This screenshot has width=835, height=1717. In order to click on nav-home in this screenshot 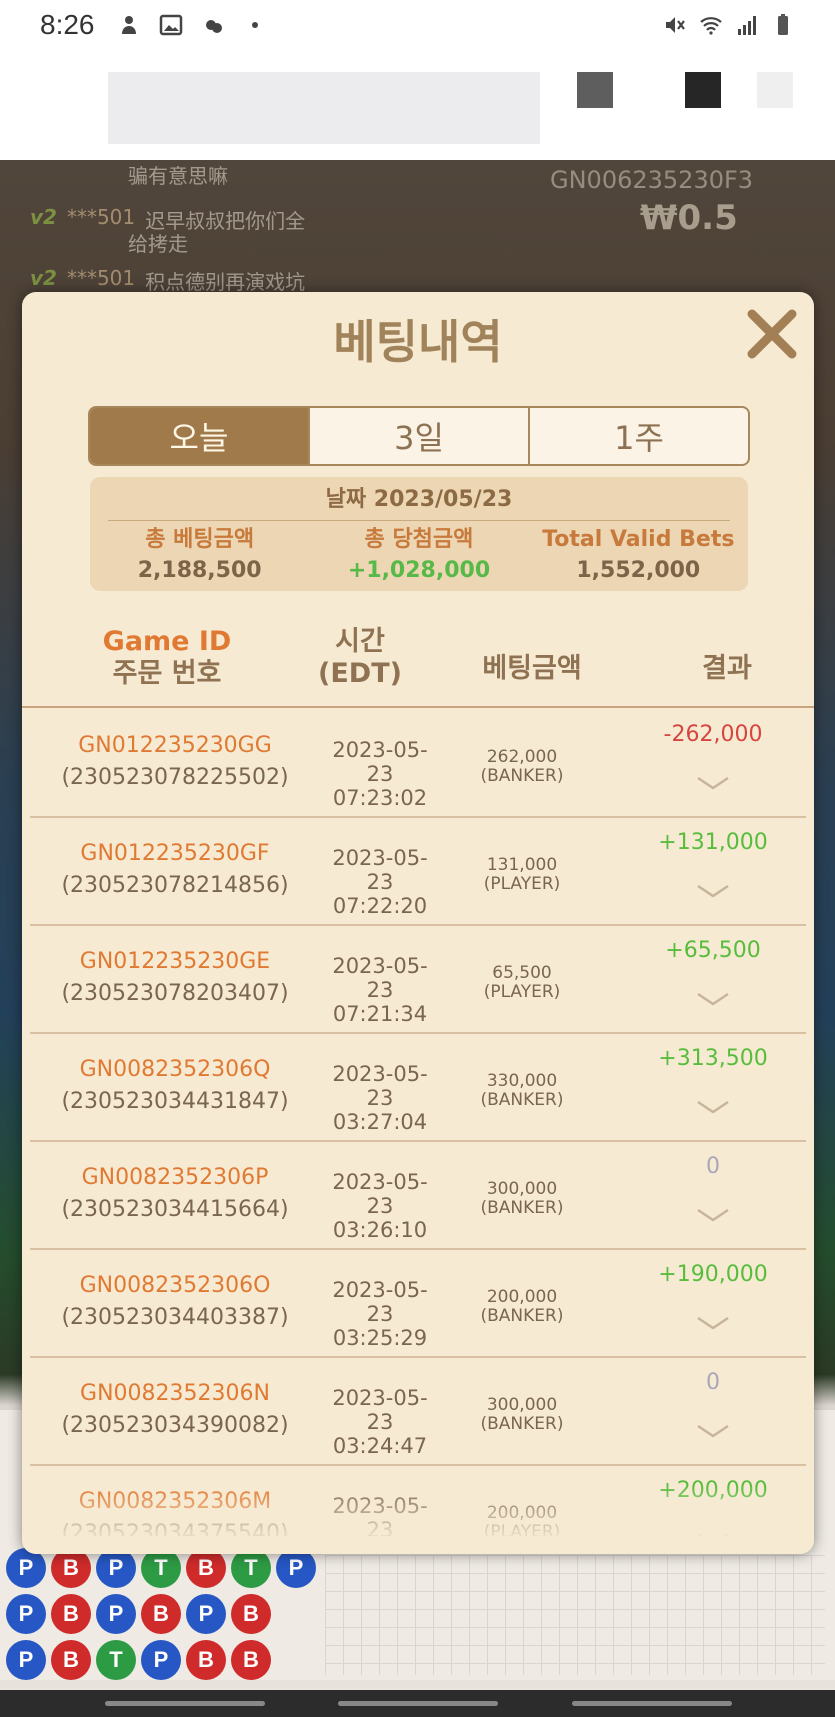, I will do `click(418, 1703)`.